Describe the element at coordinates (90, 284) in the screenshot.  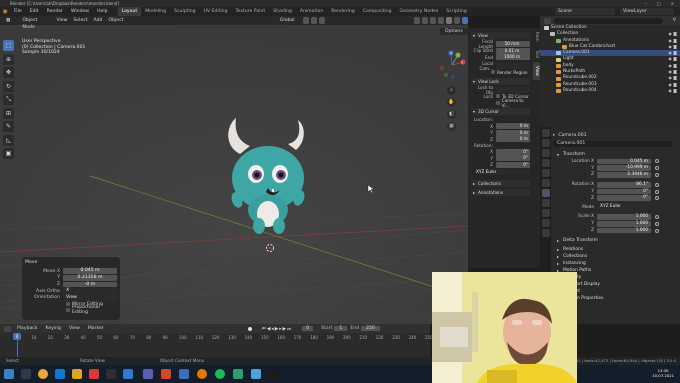
I see `move-z-input: -0 m` at that location.